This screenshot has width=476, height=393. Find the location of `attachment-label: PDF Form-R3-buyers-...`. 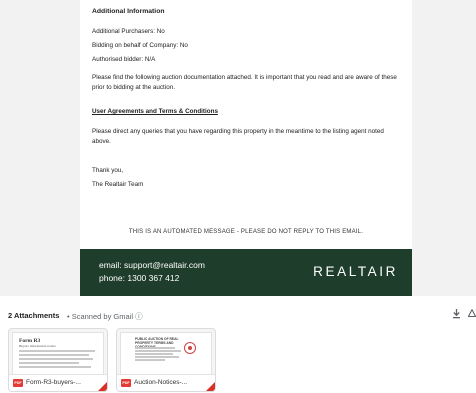

attachment-label: PDF Form-R3-buyers-... is located at coordinates (58, 382).